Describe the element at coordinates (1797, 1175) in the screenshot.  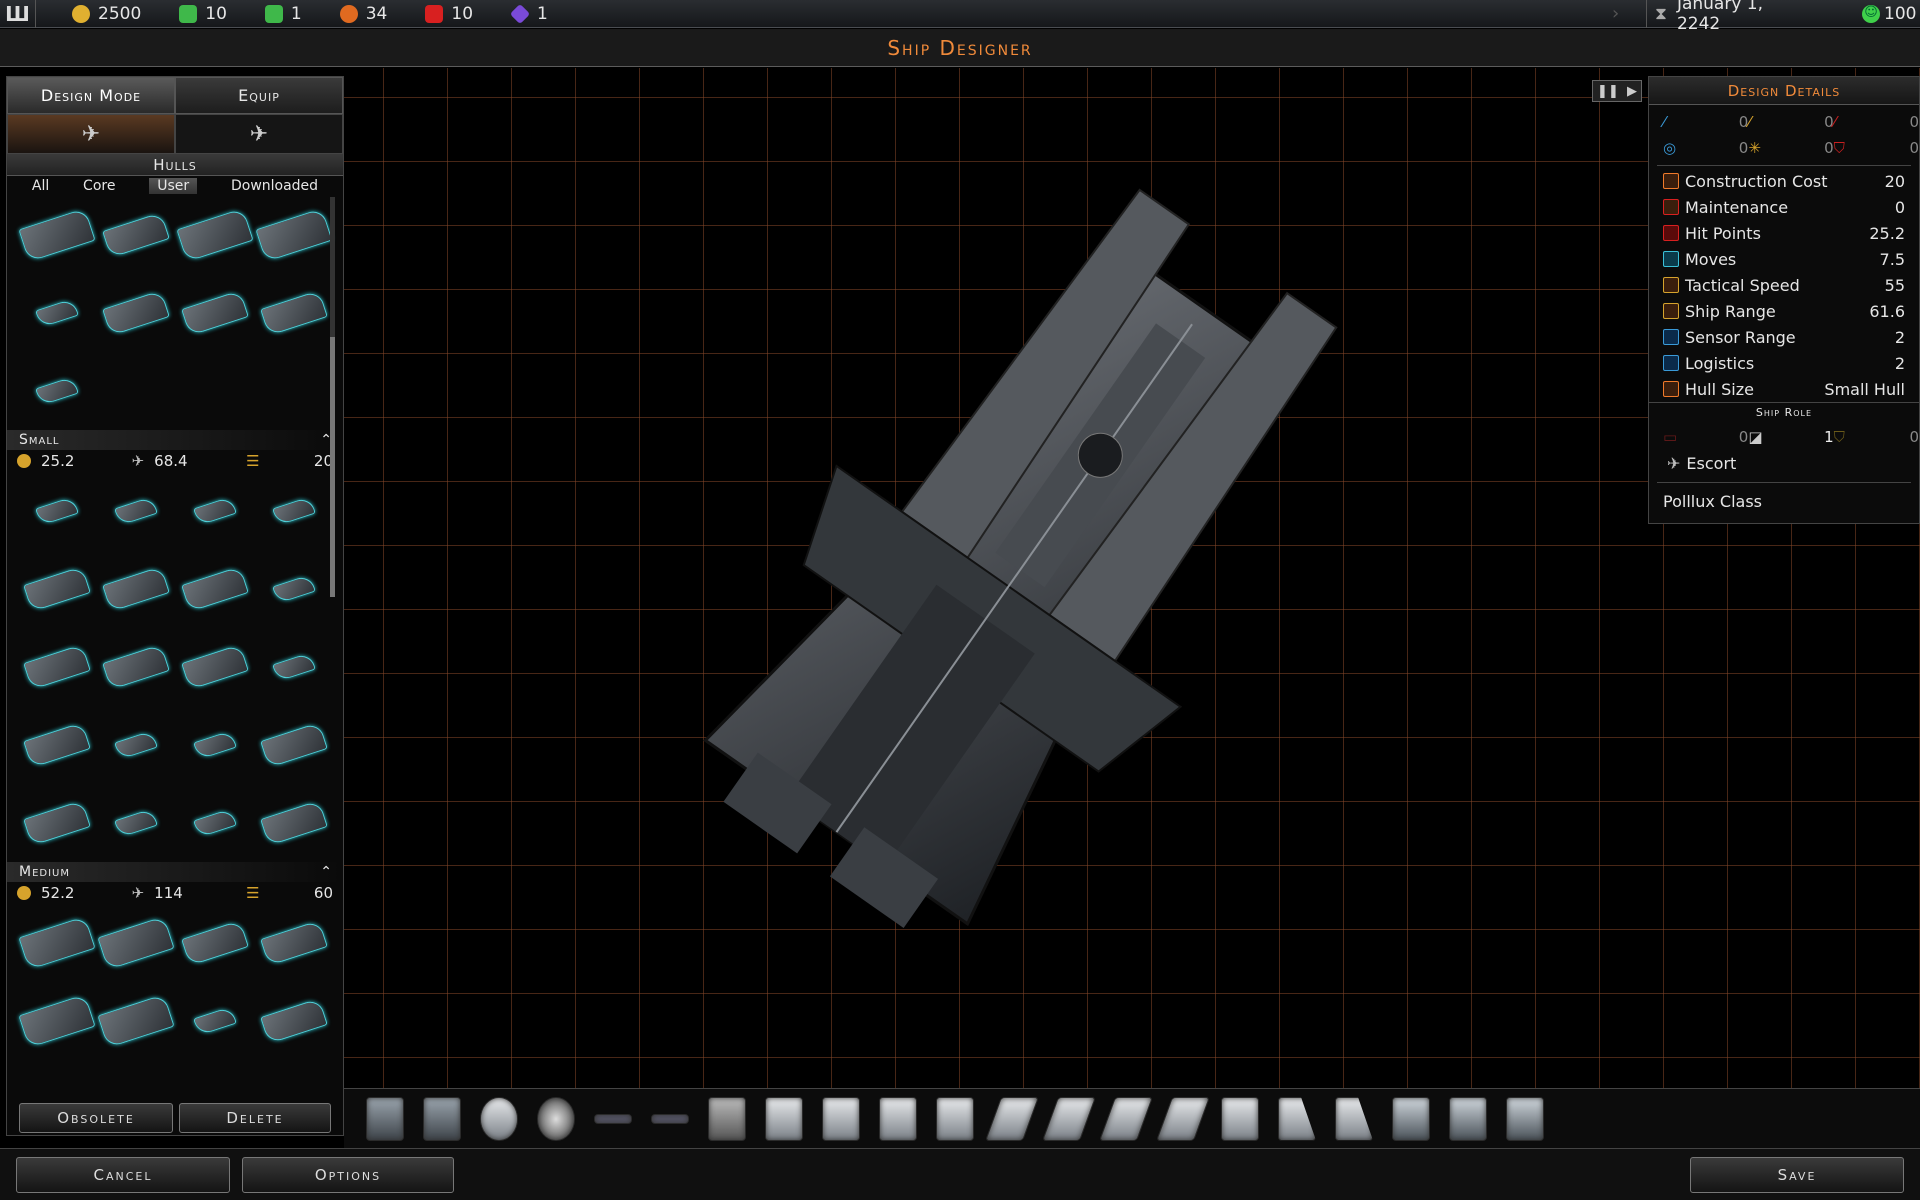
I see `save-button: Save` at that location.